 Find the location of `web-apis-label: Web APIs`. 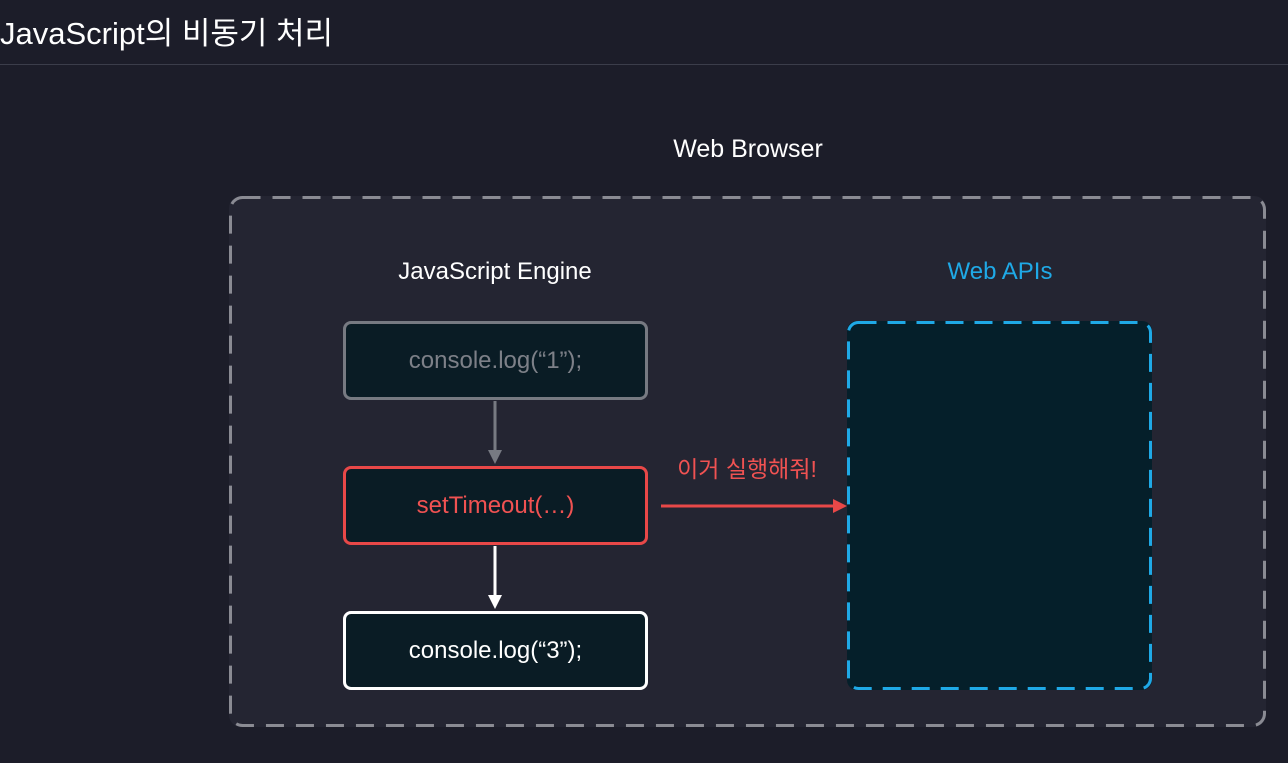

web-apis-label: Web APIs is located at coordinates (1000, 271).